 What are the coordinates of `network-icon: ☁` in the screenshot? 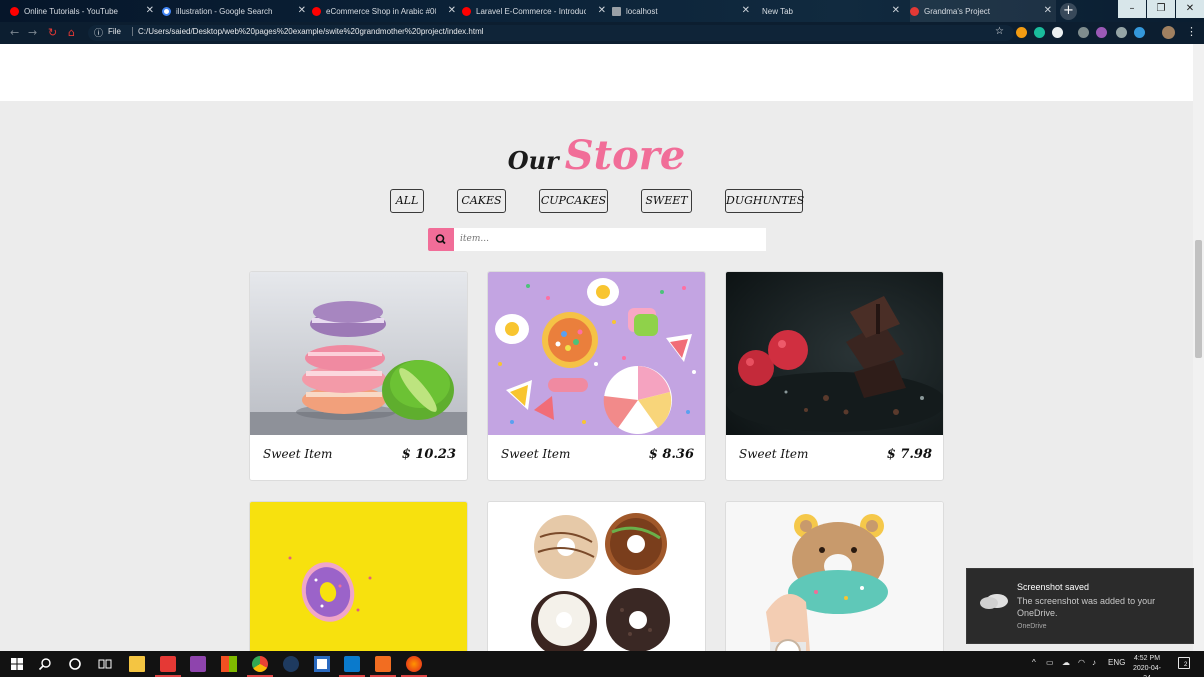 It's located at (1066, 662).